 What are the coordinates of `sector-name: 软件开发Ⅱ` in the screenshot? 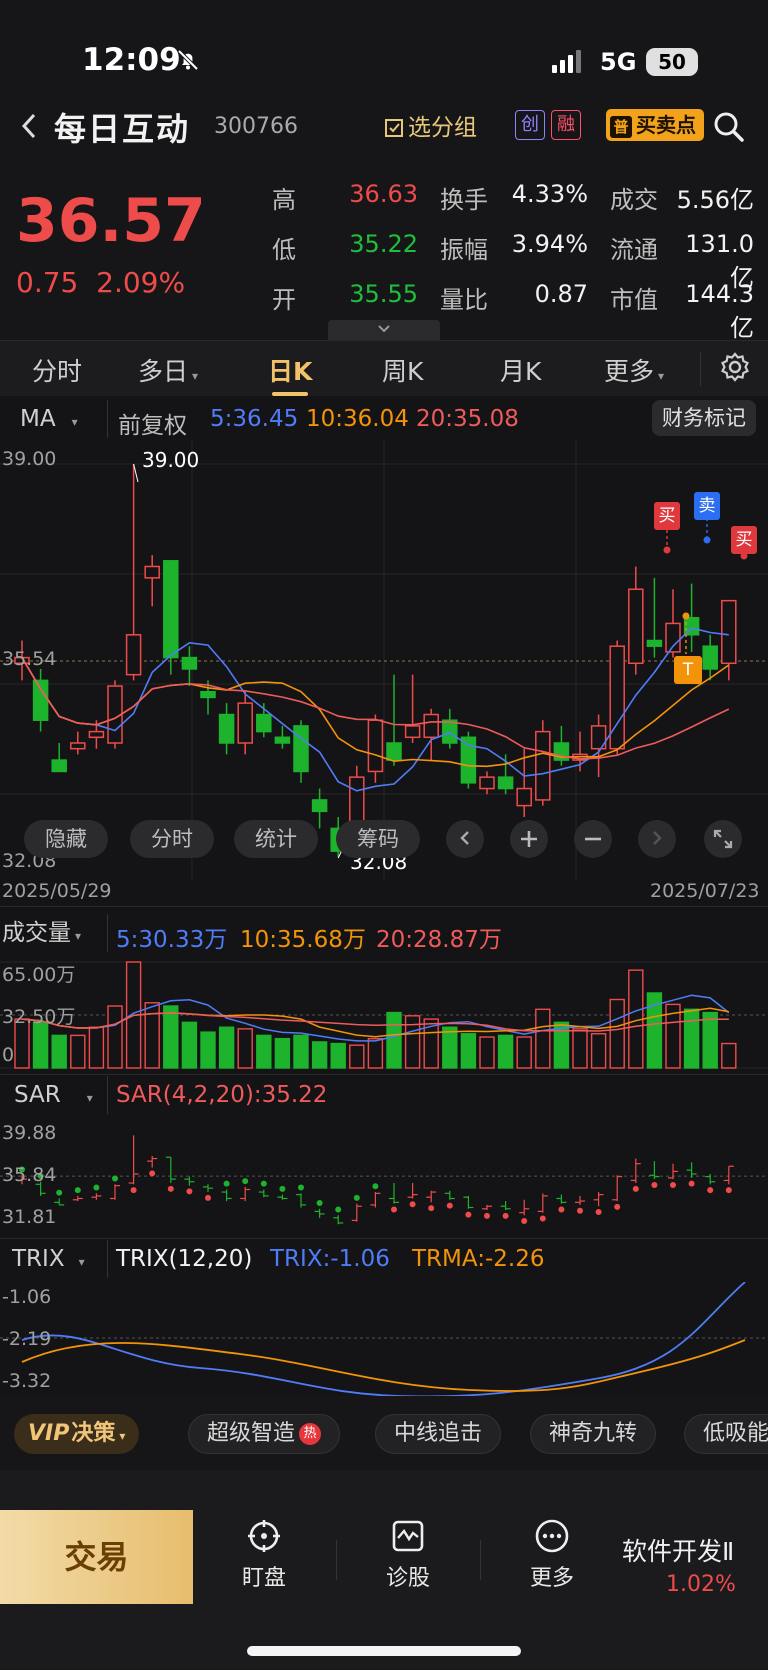 It's located at (678, 1550).